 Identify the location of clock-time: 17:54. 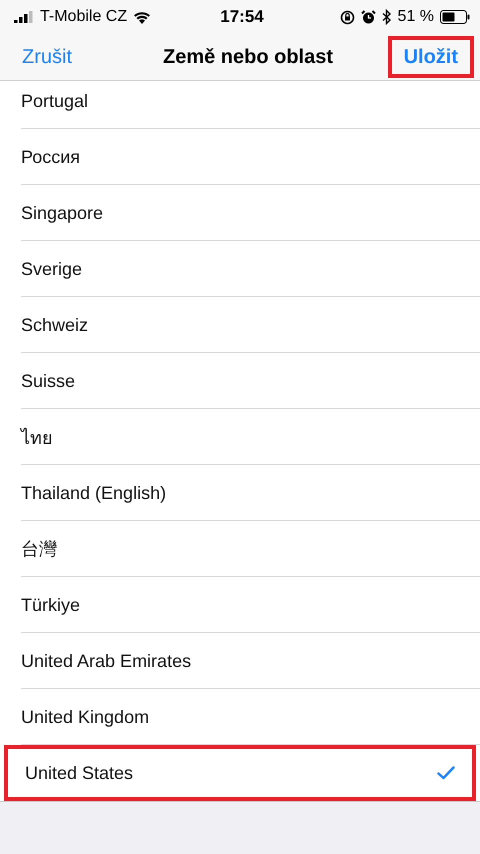
(242, 17).